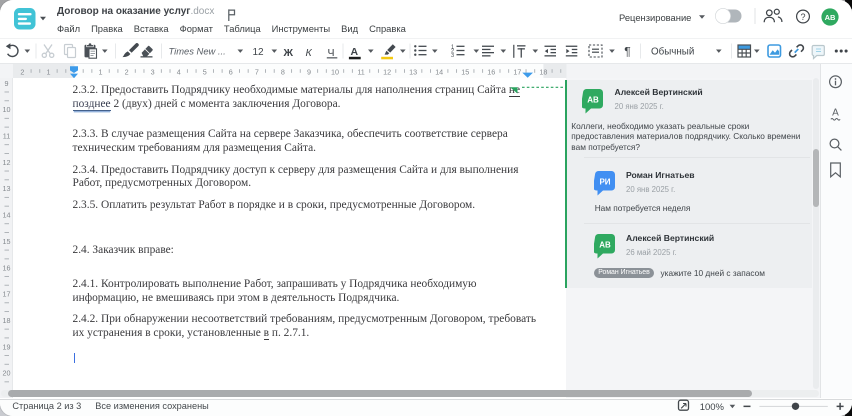 This screenshot has height=416, width=852. What do you see at coordinates (712, 407) in the screenshot?
I see `svg-text: 100%` at bounding box center [712, 407].